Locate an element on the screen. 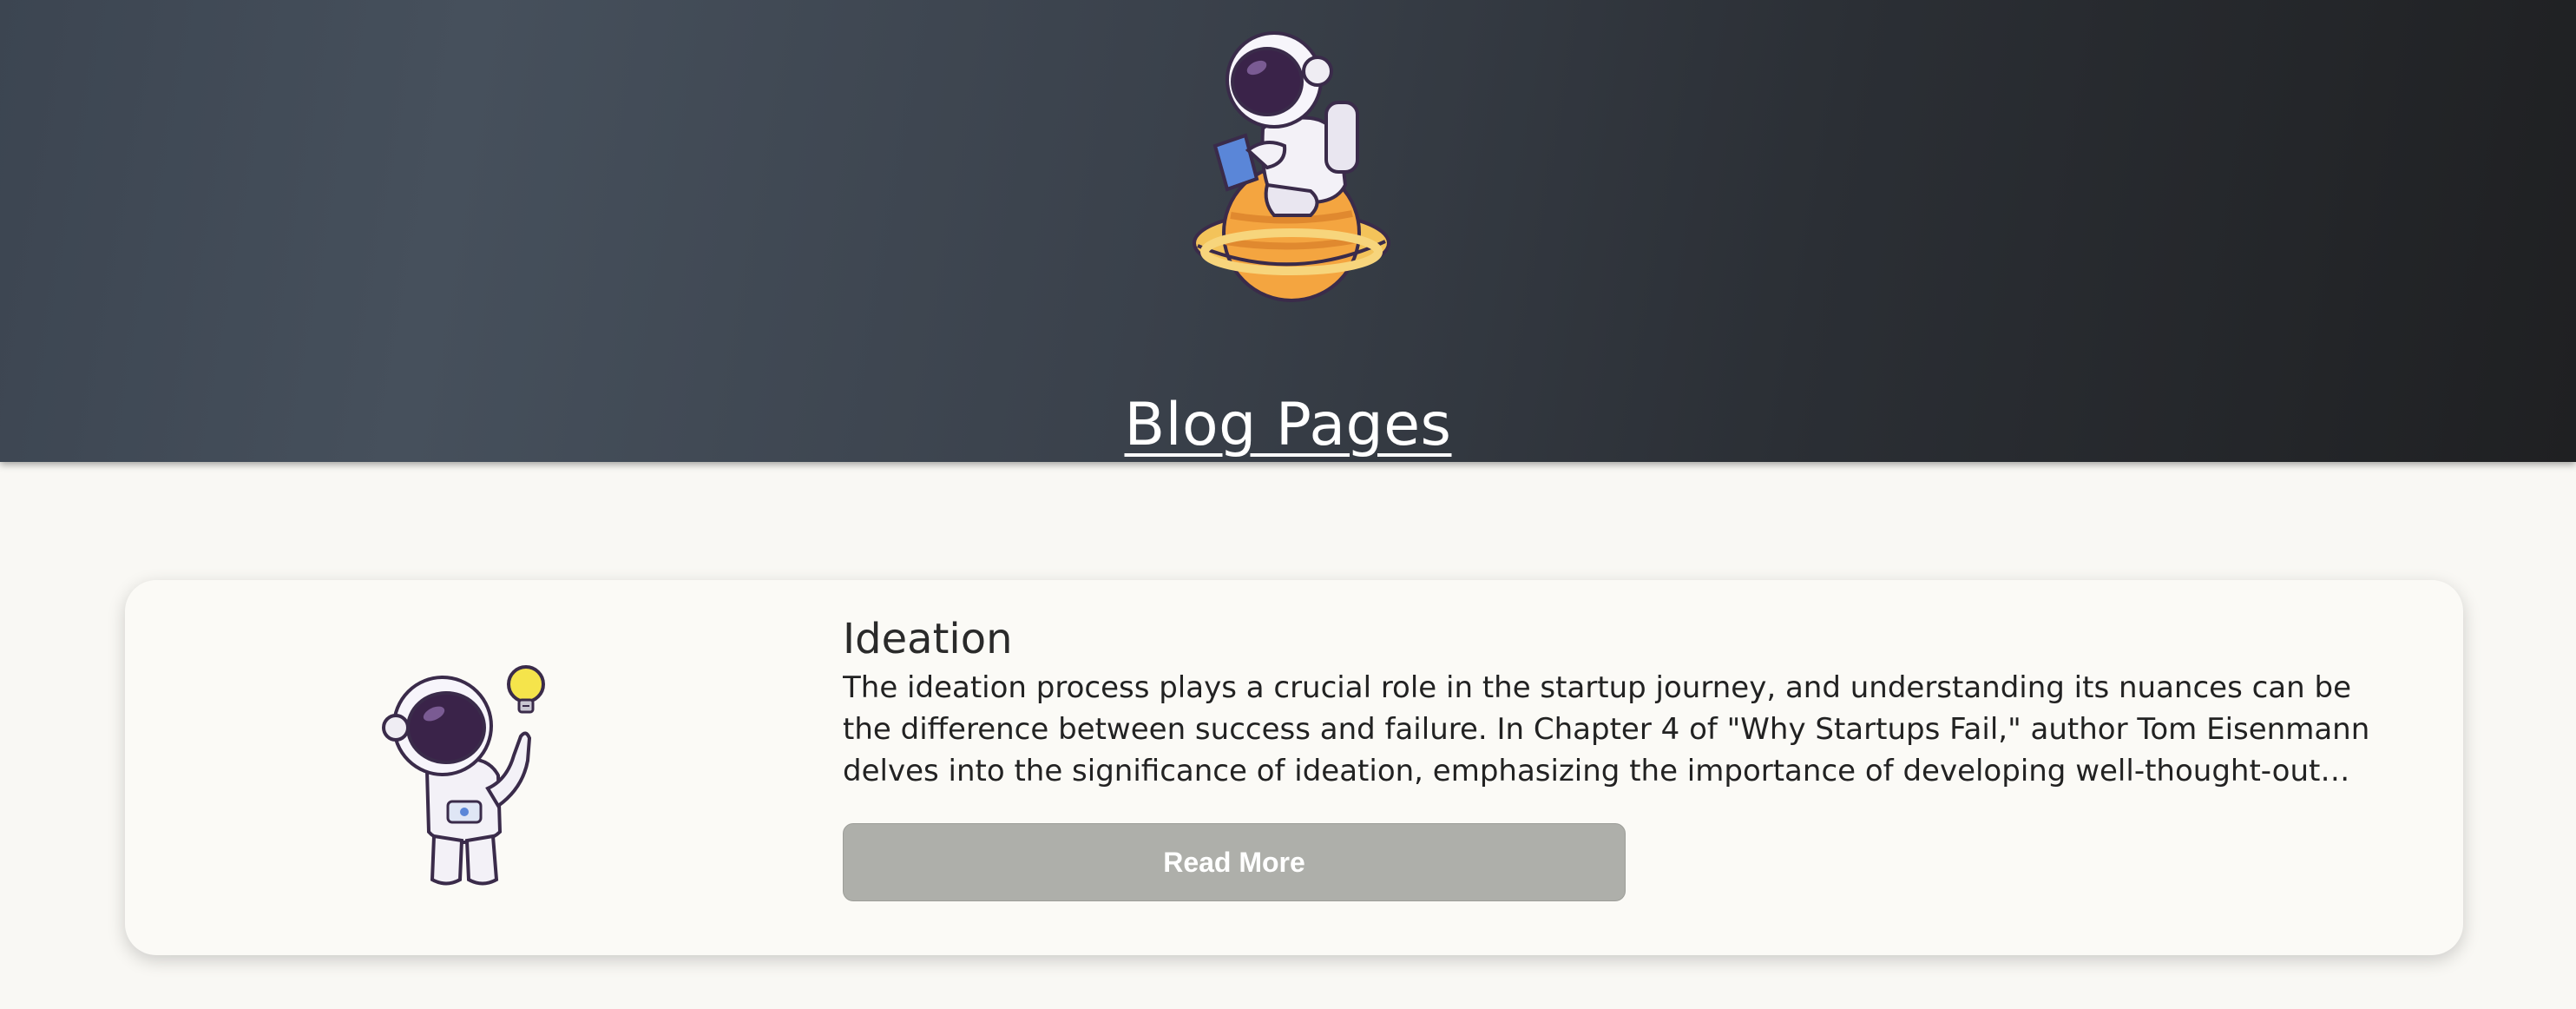  astronaut-reading-on-planet-icon is located at coordinates (1291, 166).